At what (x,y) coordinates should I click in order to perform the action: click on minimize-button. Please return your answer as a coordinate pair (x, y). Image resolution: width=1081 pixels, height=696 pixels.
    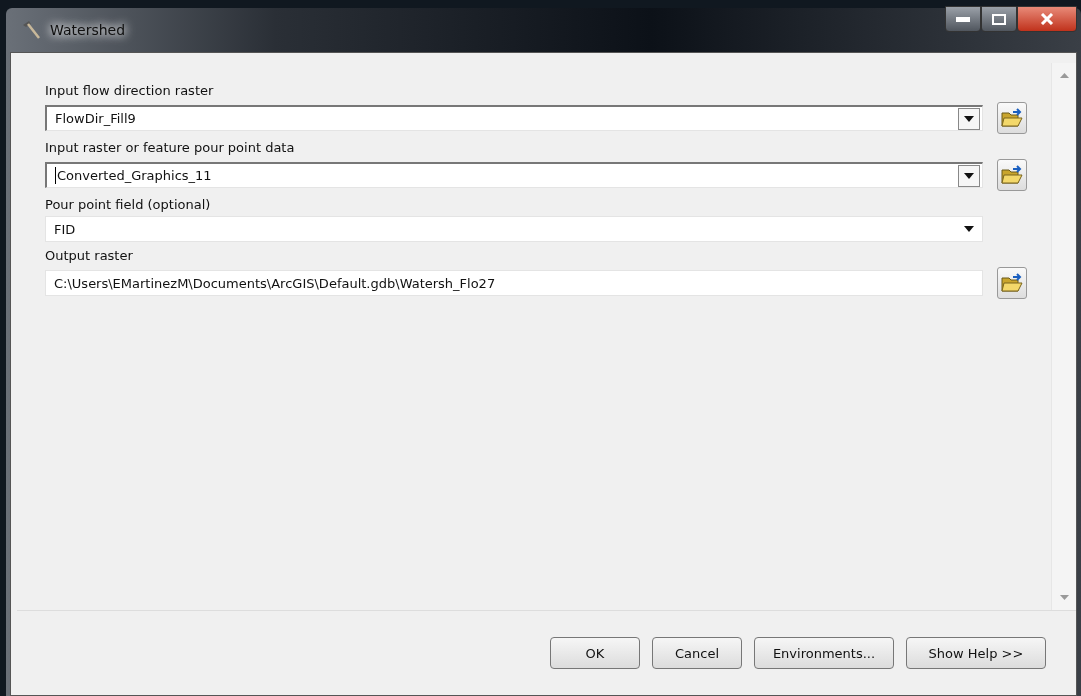
    Looking at the image, I should click on (963, 19).